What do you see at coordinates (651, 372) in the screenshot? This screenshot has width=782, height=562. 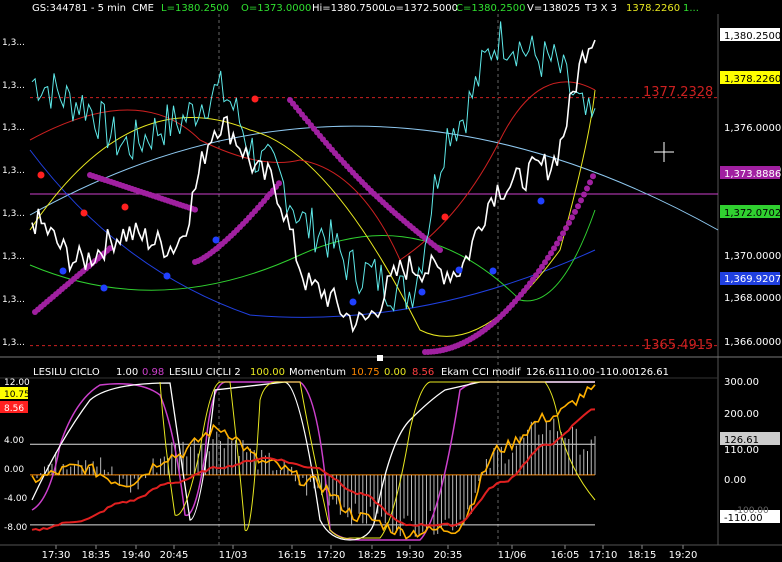 I see `lower-ind4-v4: 126.61` at bounding box center [651, 372].